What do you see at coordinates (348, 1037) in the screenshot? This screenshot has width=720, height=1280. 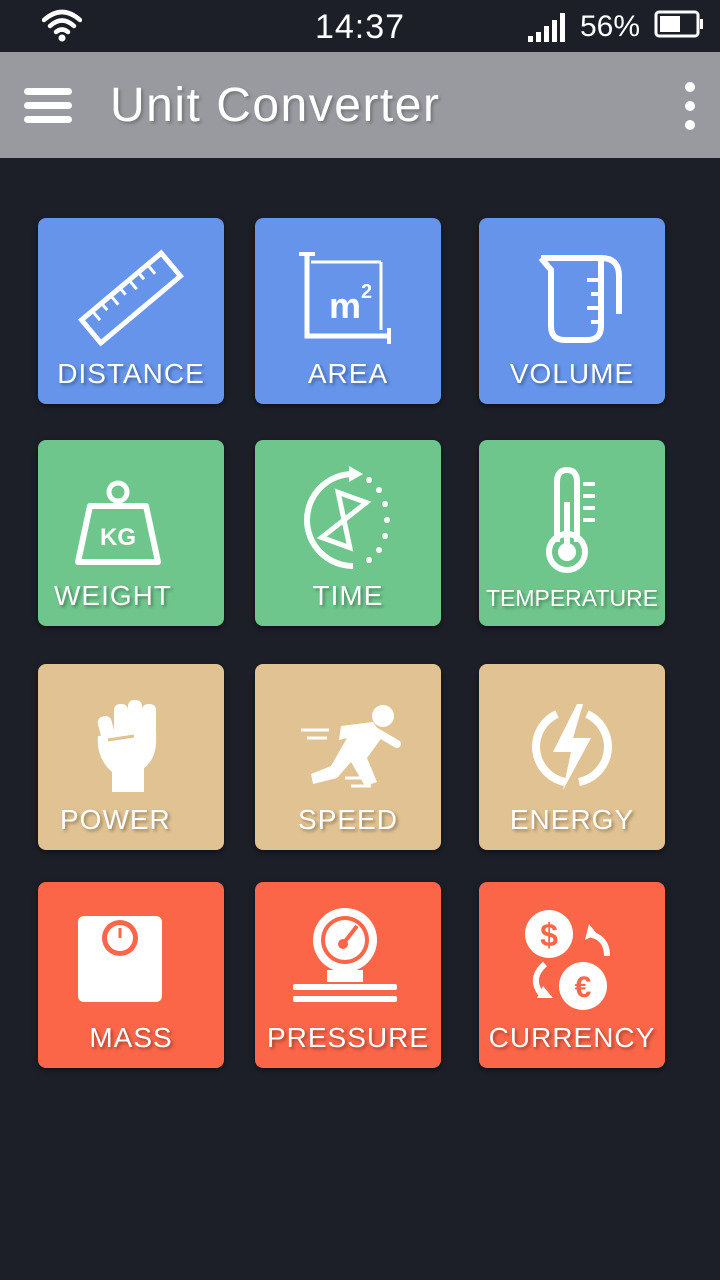 I see `tile-label: PRESSURE` at bounding box center [348, 1037].